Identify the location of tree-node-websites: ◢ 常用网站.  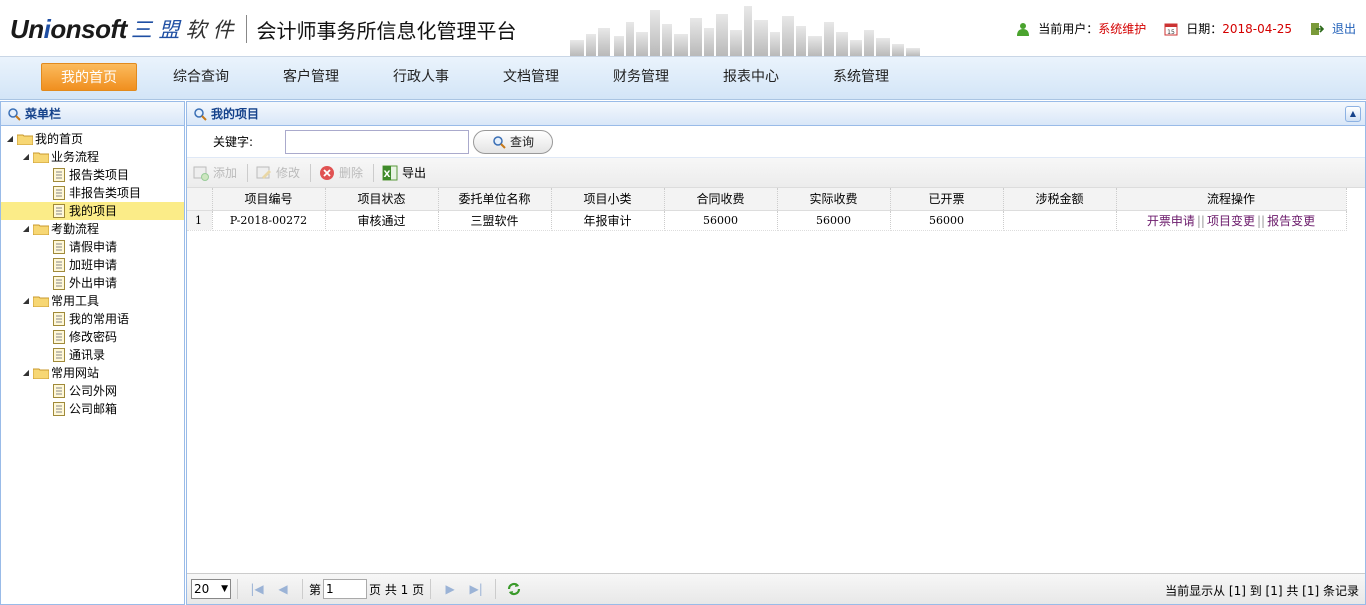
(92, 373).